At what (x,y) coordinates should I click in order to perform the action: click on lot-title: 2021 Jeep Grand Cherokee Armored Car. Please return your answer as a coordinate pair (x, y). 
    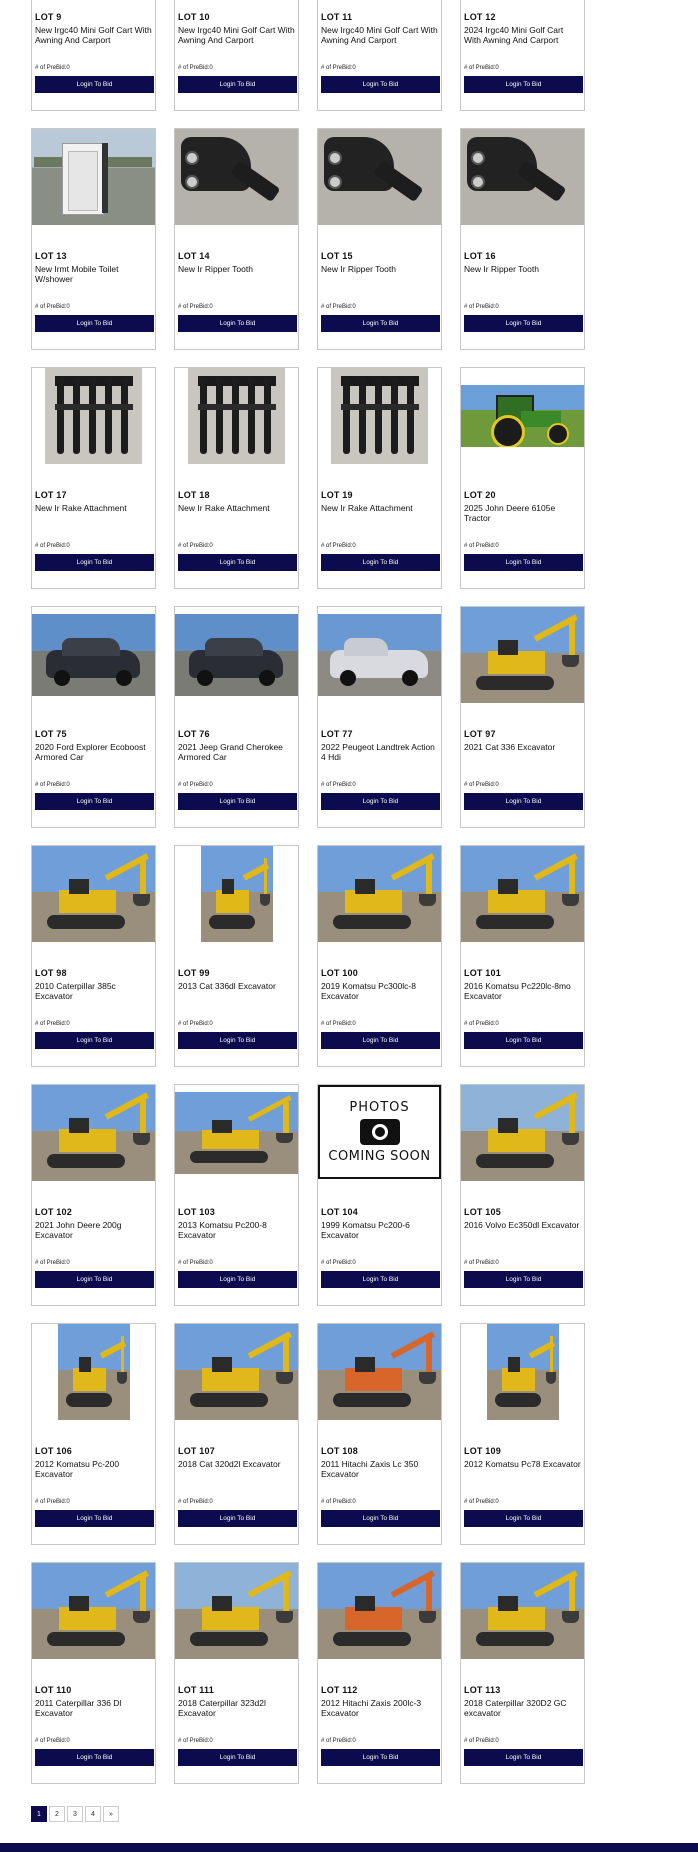
    Looking at the image, I should click on (237, 752).